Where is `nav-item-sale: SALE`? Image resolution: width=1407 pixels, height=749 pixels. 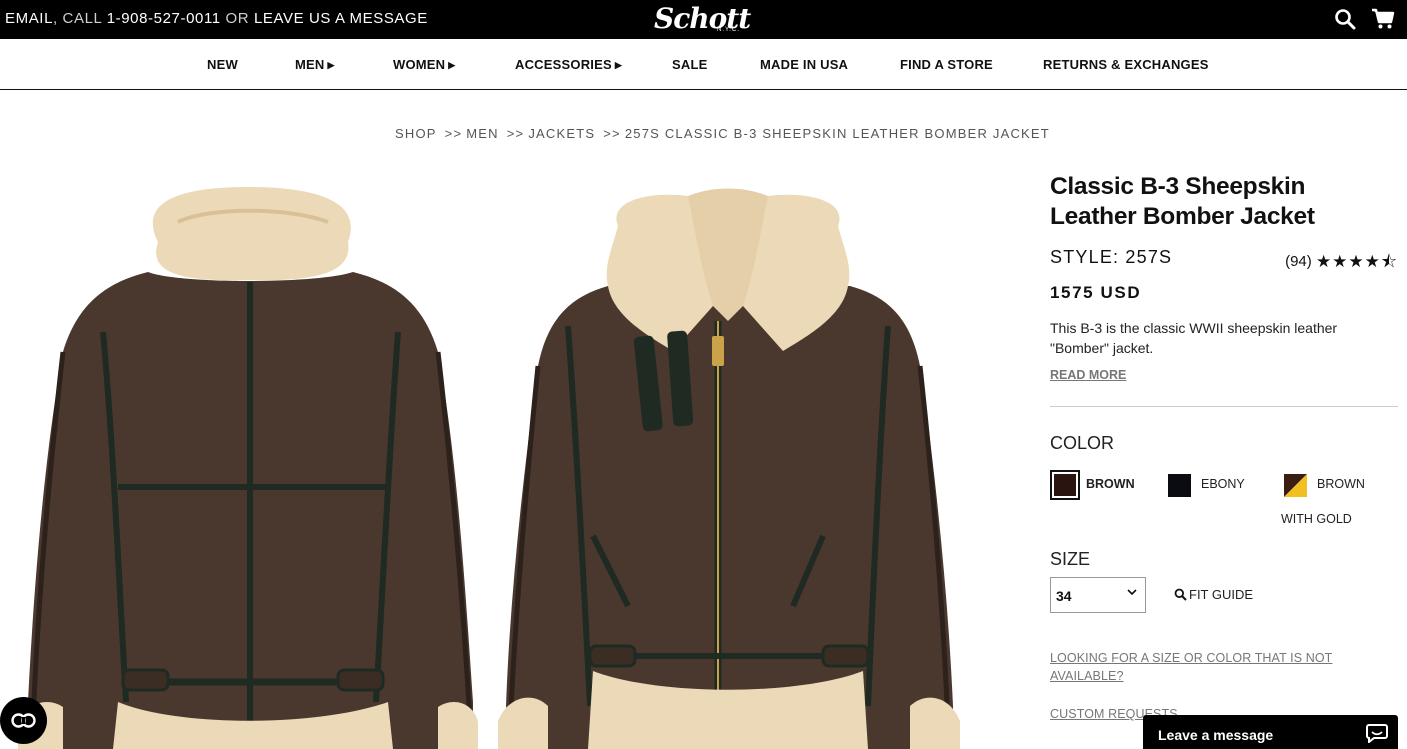 nav-item-sale: SALE is located at coordinates (689, 64).